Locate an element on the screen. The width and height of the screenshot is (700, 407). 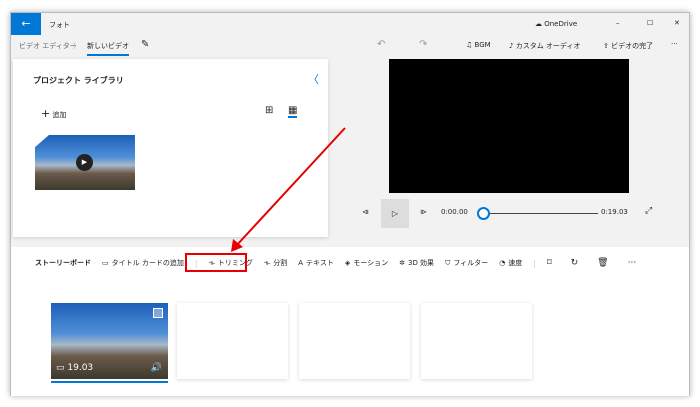
annotation-arrow is located at coordinates (288, 189).